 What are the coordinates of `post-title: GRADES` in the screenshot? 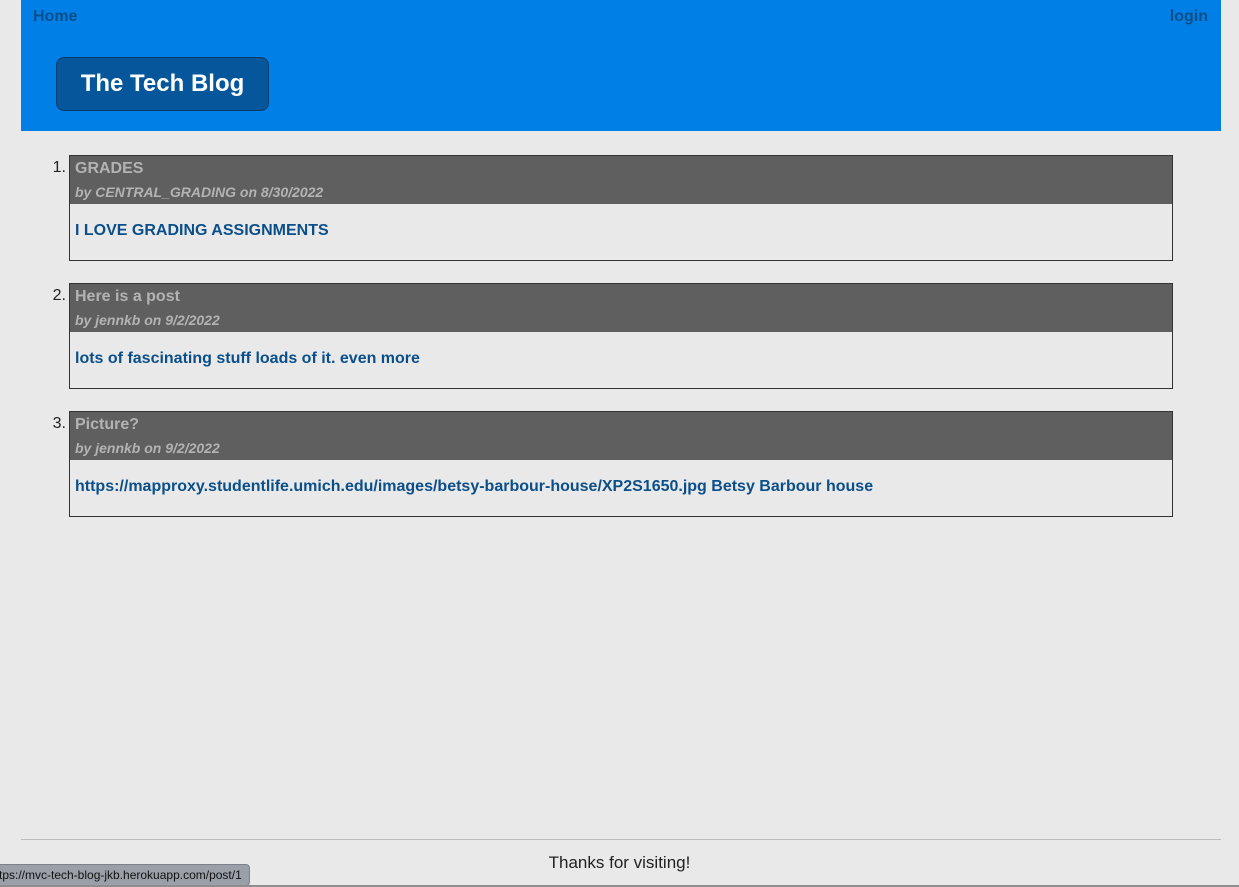 It's located at (109, 168).